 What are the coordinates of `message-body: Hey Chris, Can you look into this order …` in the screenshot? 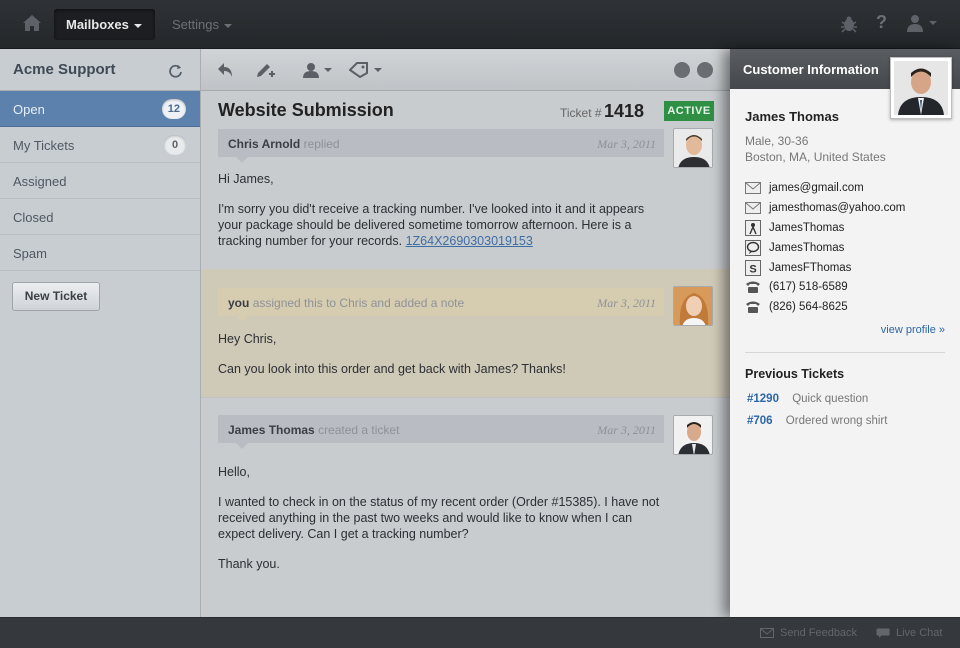 It's located at (443, 361).